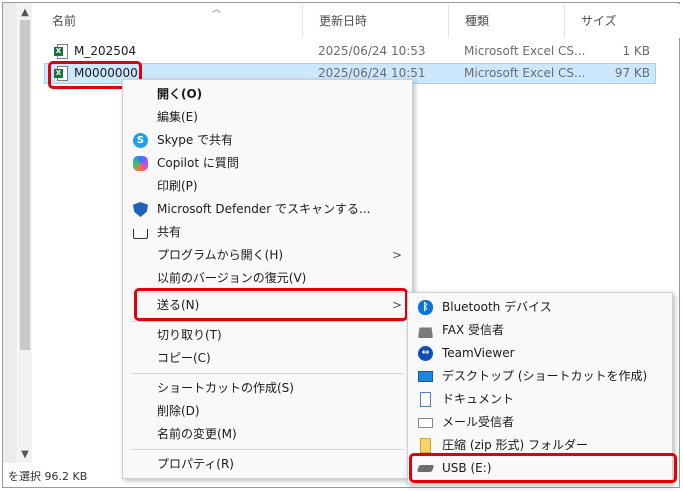  Describe the element at coordinates (177, 186) in the screenshot. I see `menu-item-label: 印刷(P)` at that location.